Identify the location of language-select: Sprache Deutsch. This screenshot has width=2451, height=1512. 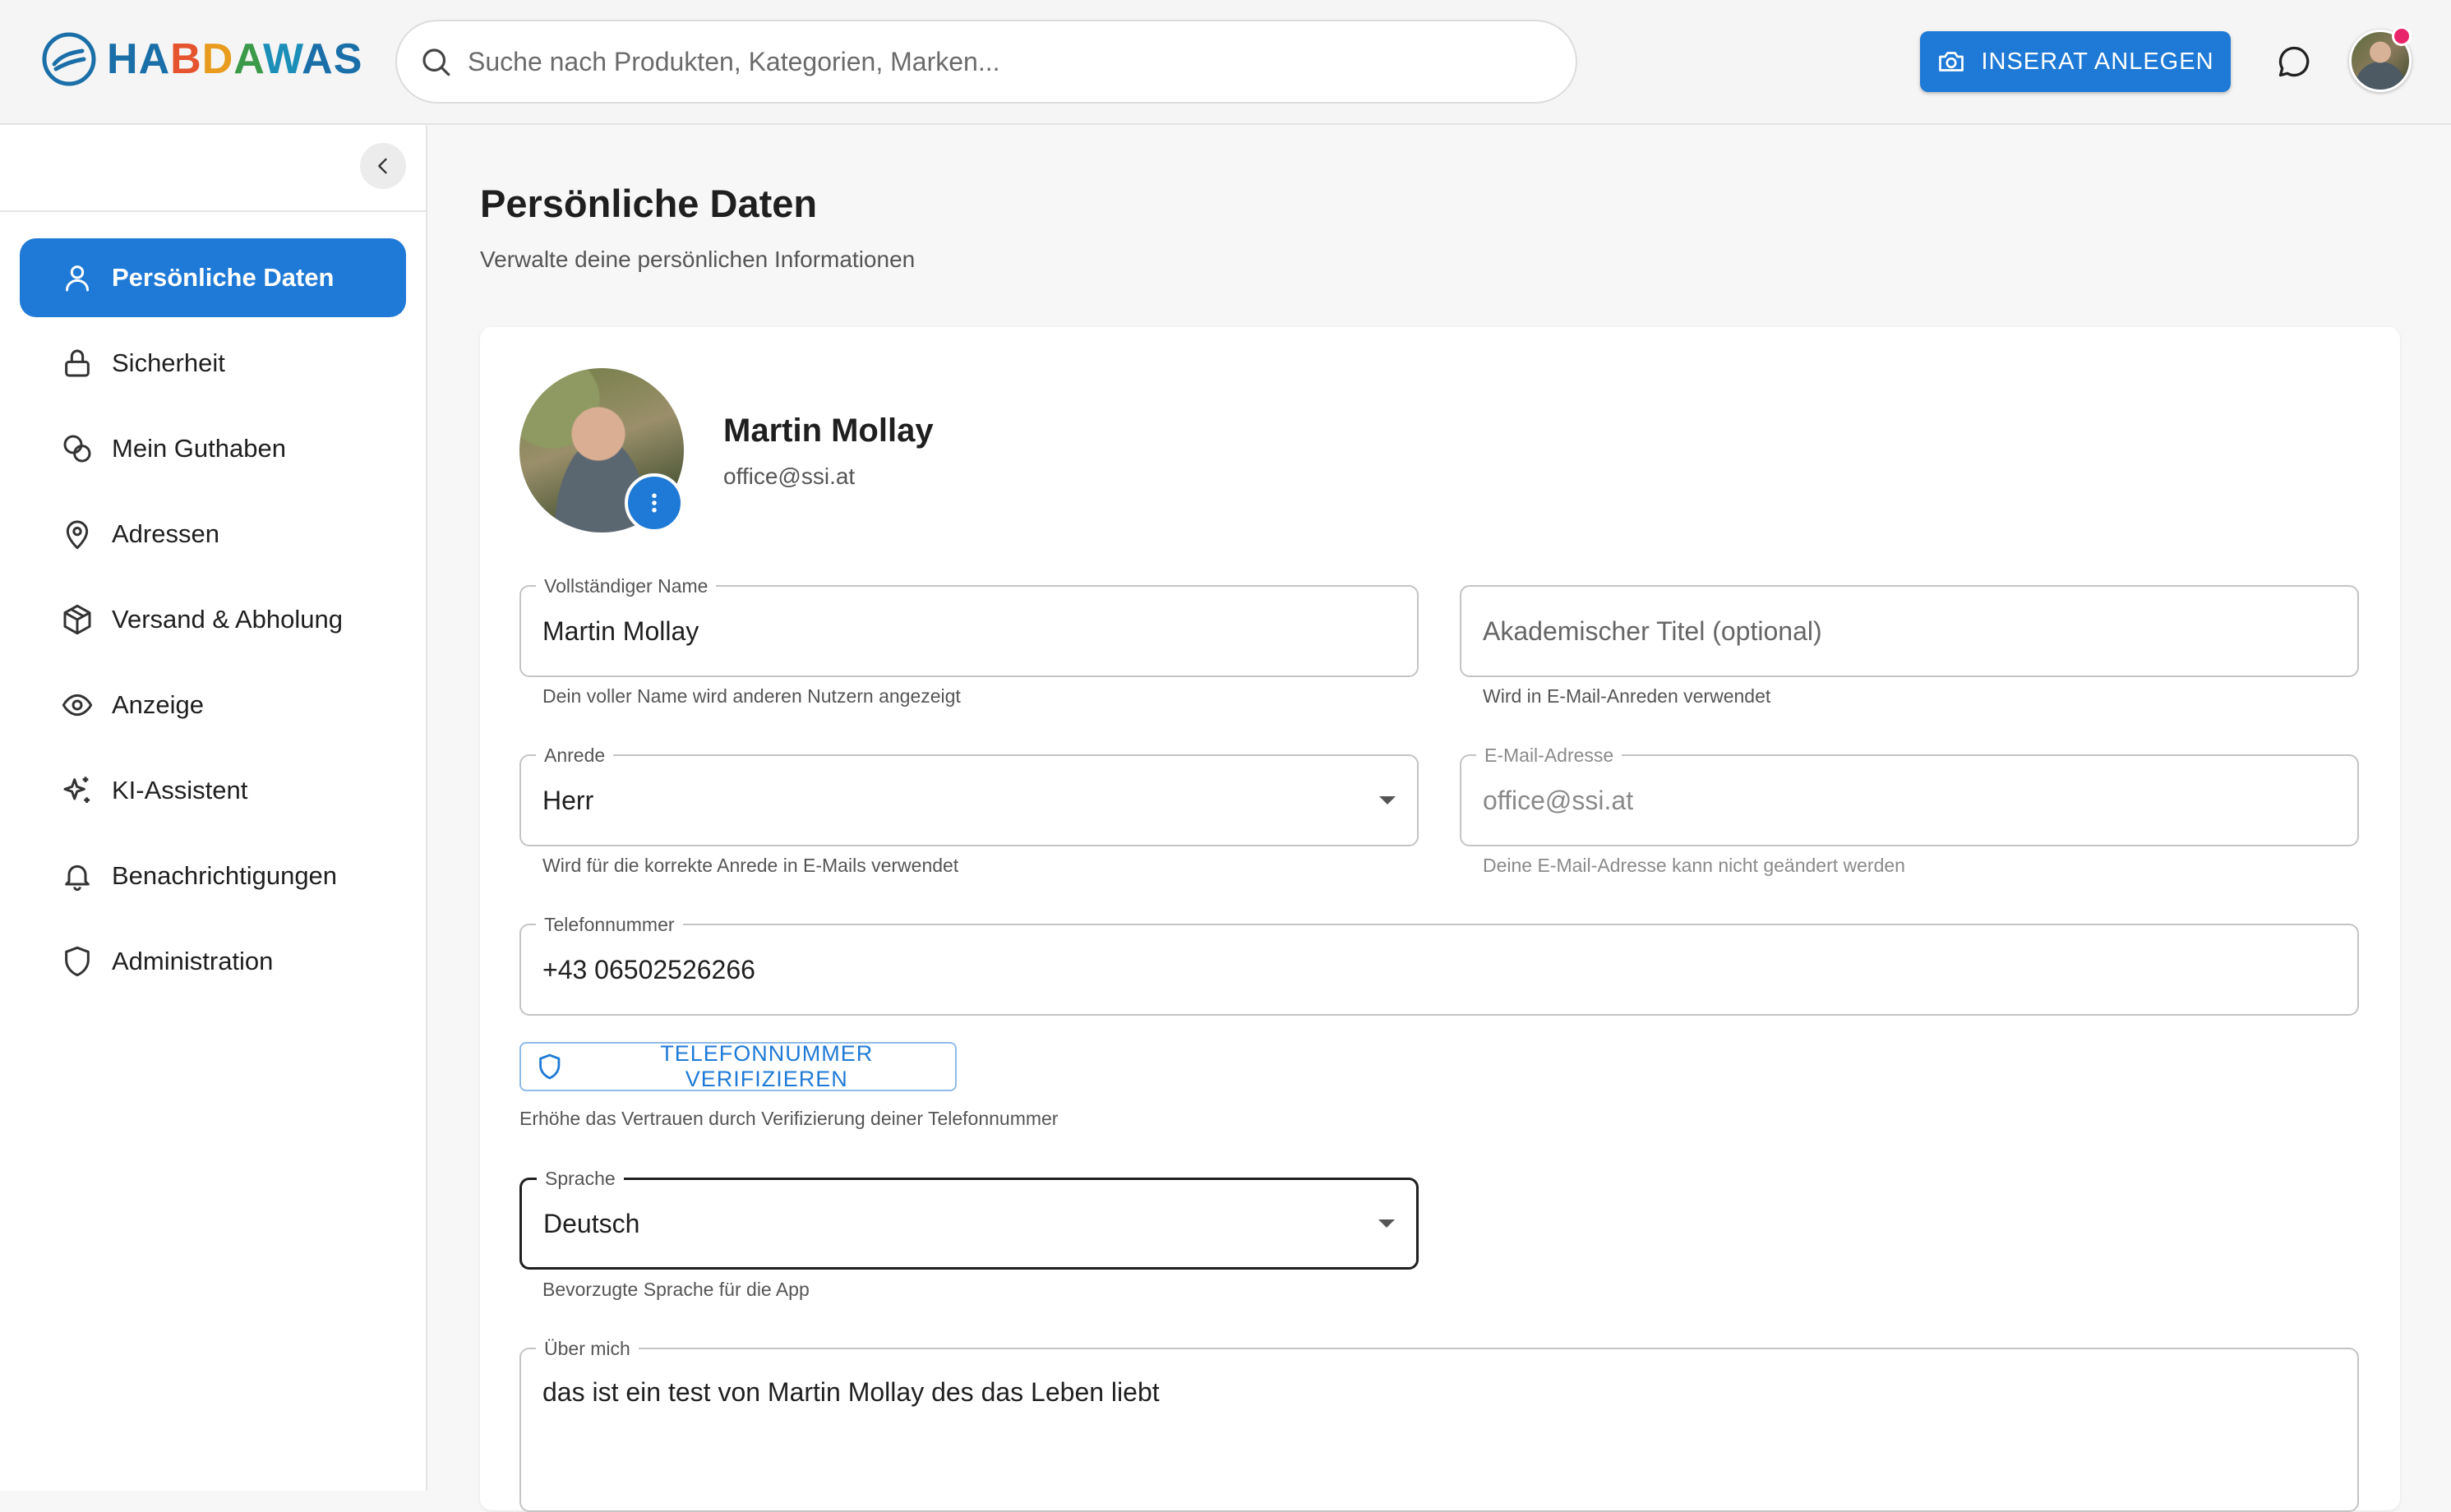
(969, 1218).